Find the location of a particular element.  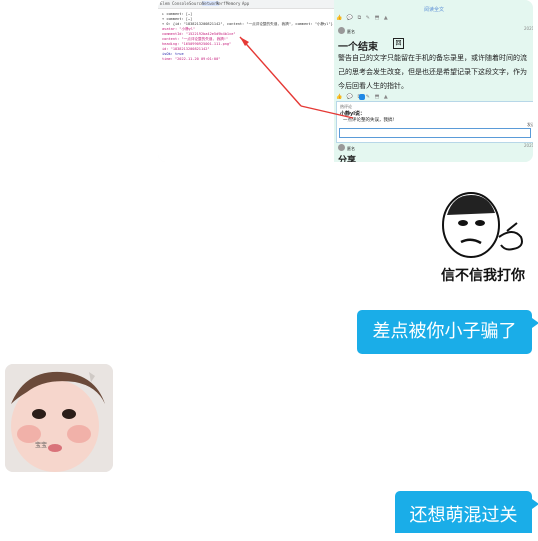

chat-bubble-sent: 差点被你小子骗了 is located at coordinates (444, 332).